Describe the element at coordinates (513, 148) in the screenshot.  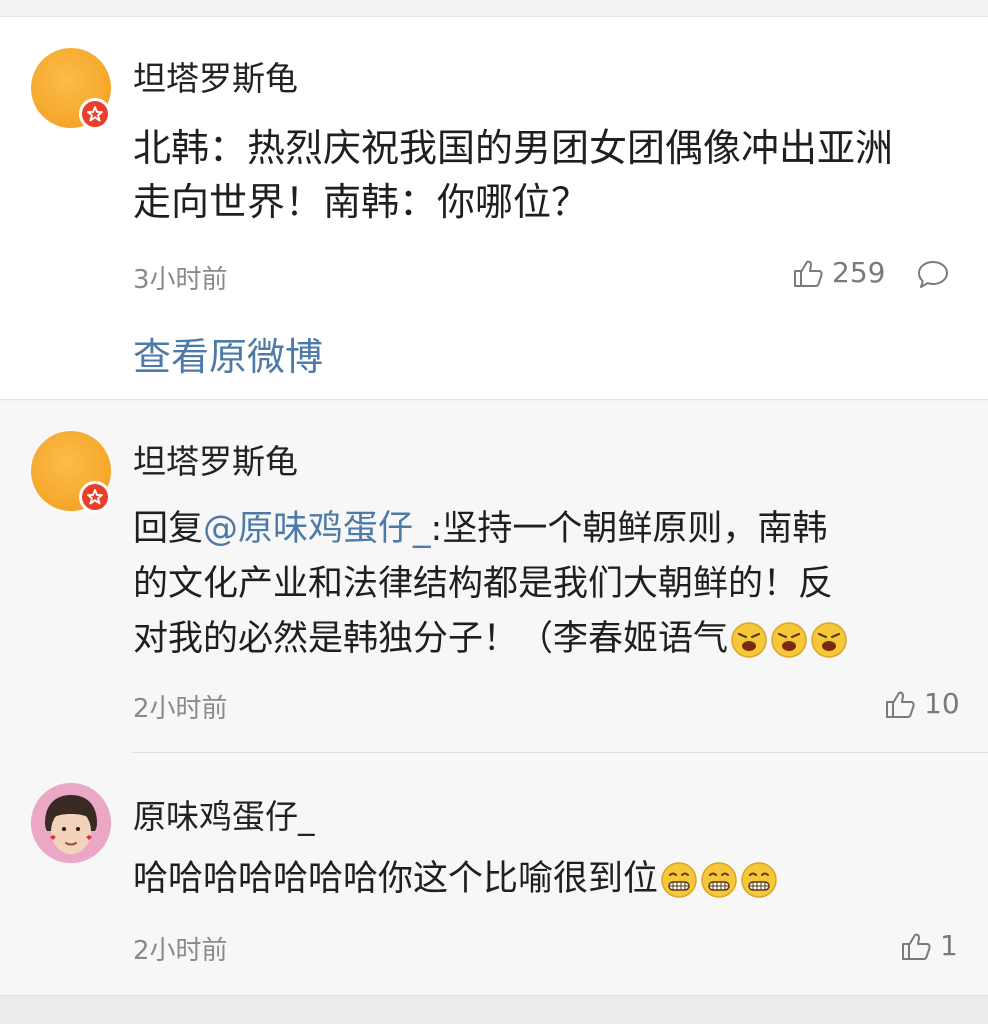
I see `post-text-line-1: 北韩：热烈庆祝我国的男团女团偶像冲出亚洲` at that location.